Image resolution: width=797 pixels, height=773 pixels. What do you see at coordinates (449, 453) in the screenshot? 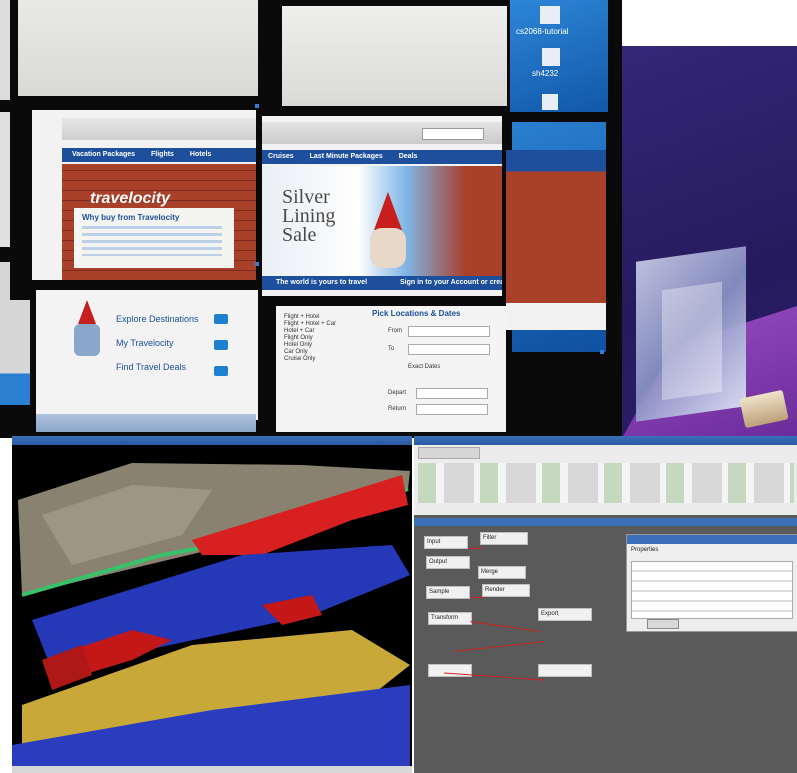
I see `toolbar-tab` at bounding box center [449, 453].